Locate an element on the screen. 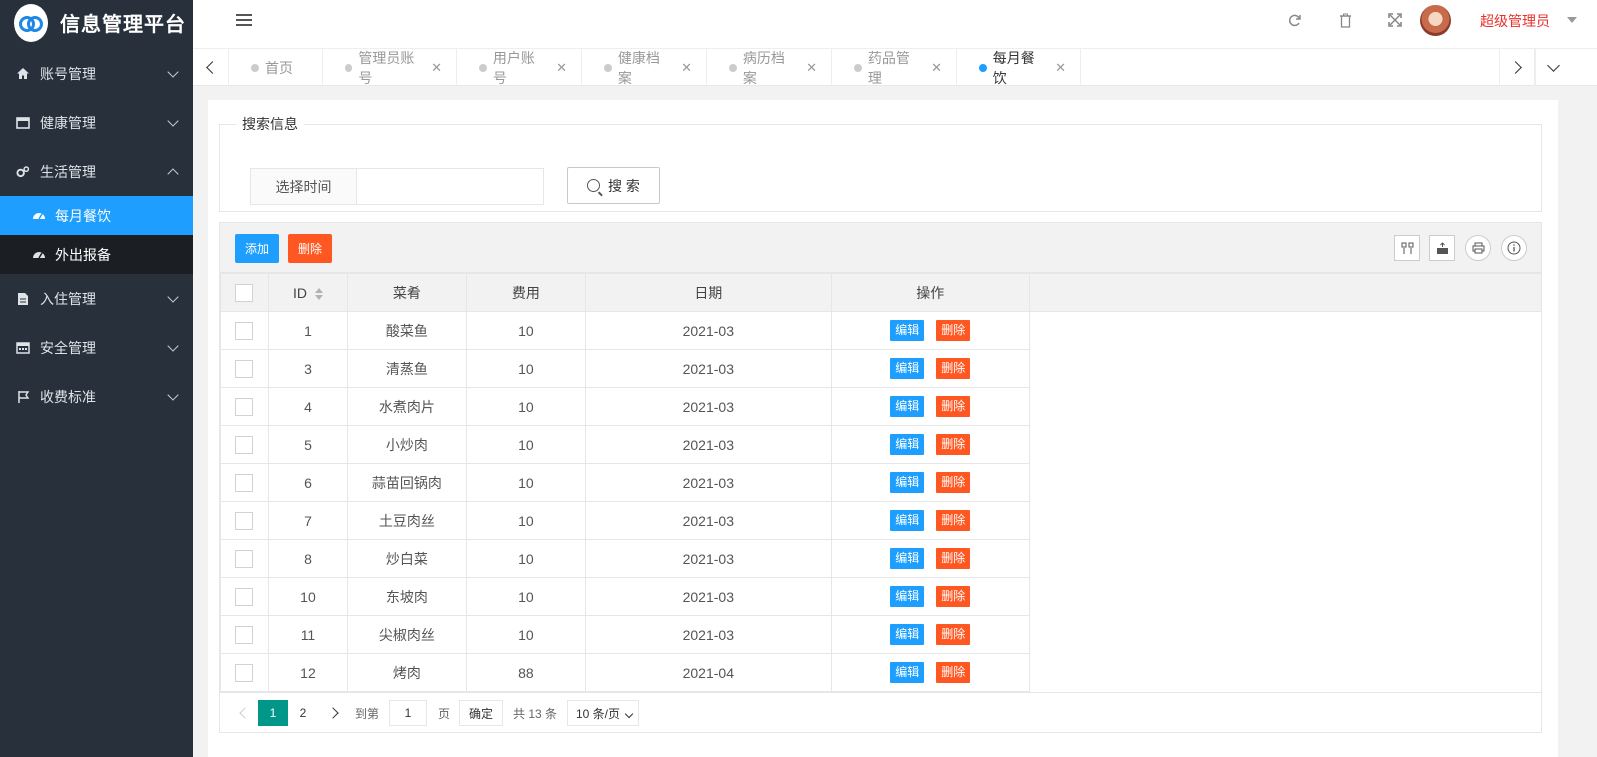  tab-health-records: 健康档案 ✕ is located at coordinates (644, 67).